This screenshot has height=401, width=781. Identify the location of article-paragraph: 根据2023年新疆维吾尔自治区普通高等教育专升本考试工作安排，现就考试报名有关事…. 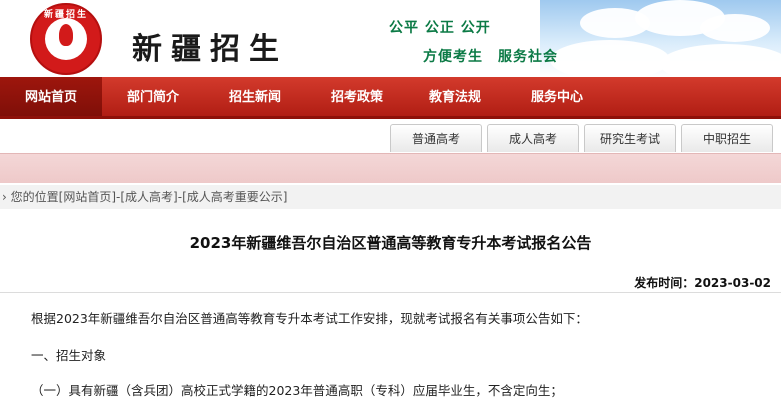
(309, 318).